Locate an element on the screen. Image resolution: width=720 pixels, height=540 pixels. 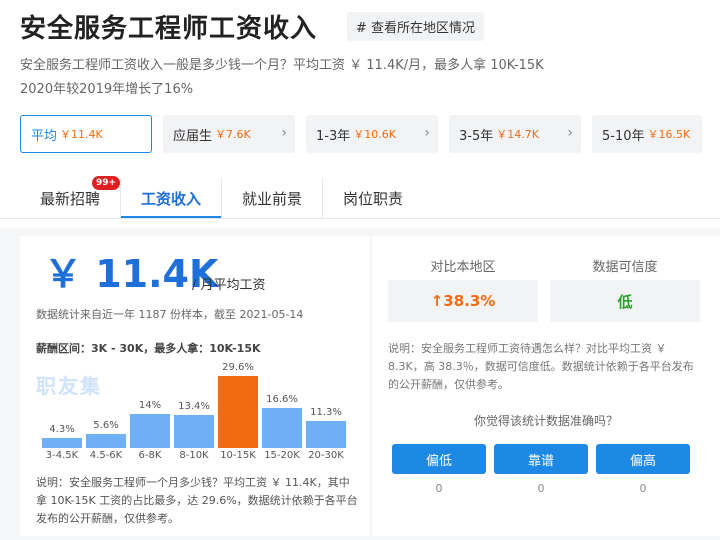
level-3-5-years: 3-5年 ￥14.7K › is located at coordinates (515, 134).